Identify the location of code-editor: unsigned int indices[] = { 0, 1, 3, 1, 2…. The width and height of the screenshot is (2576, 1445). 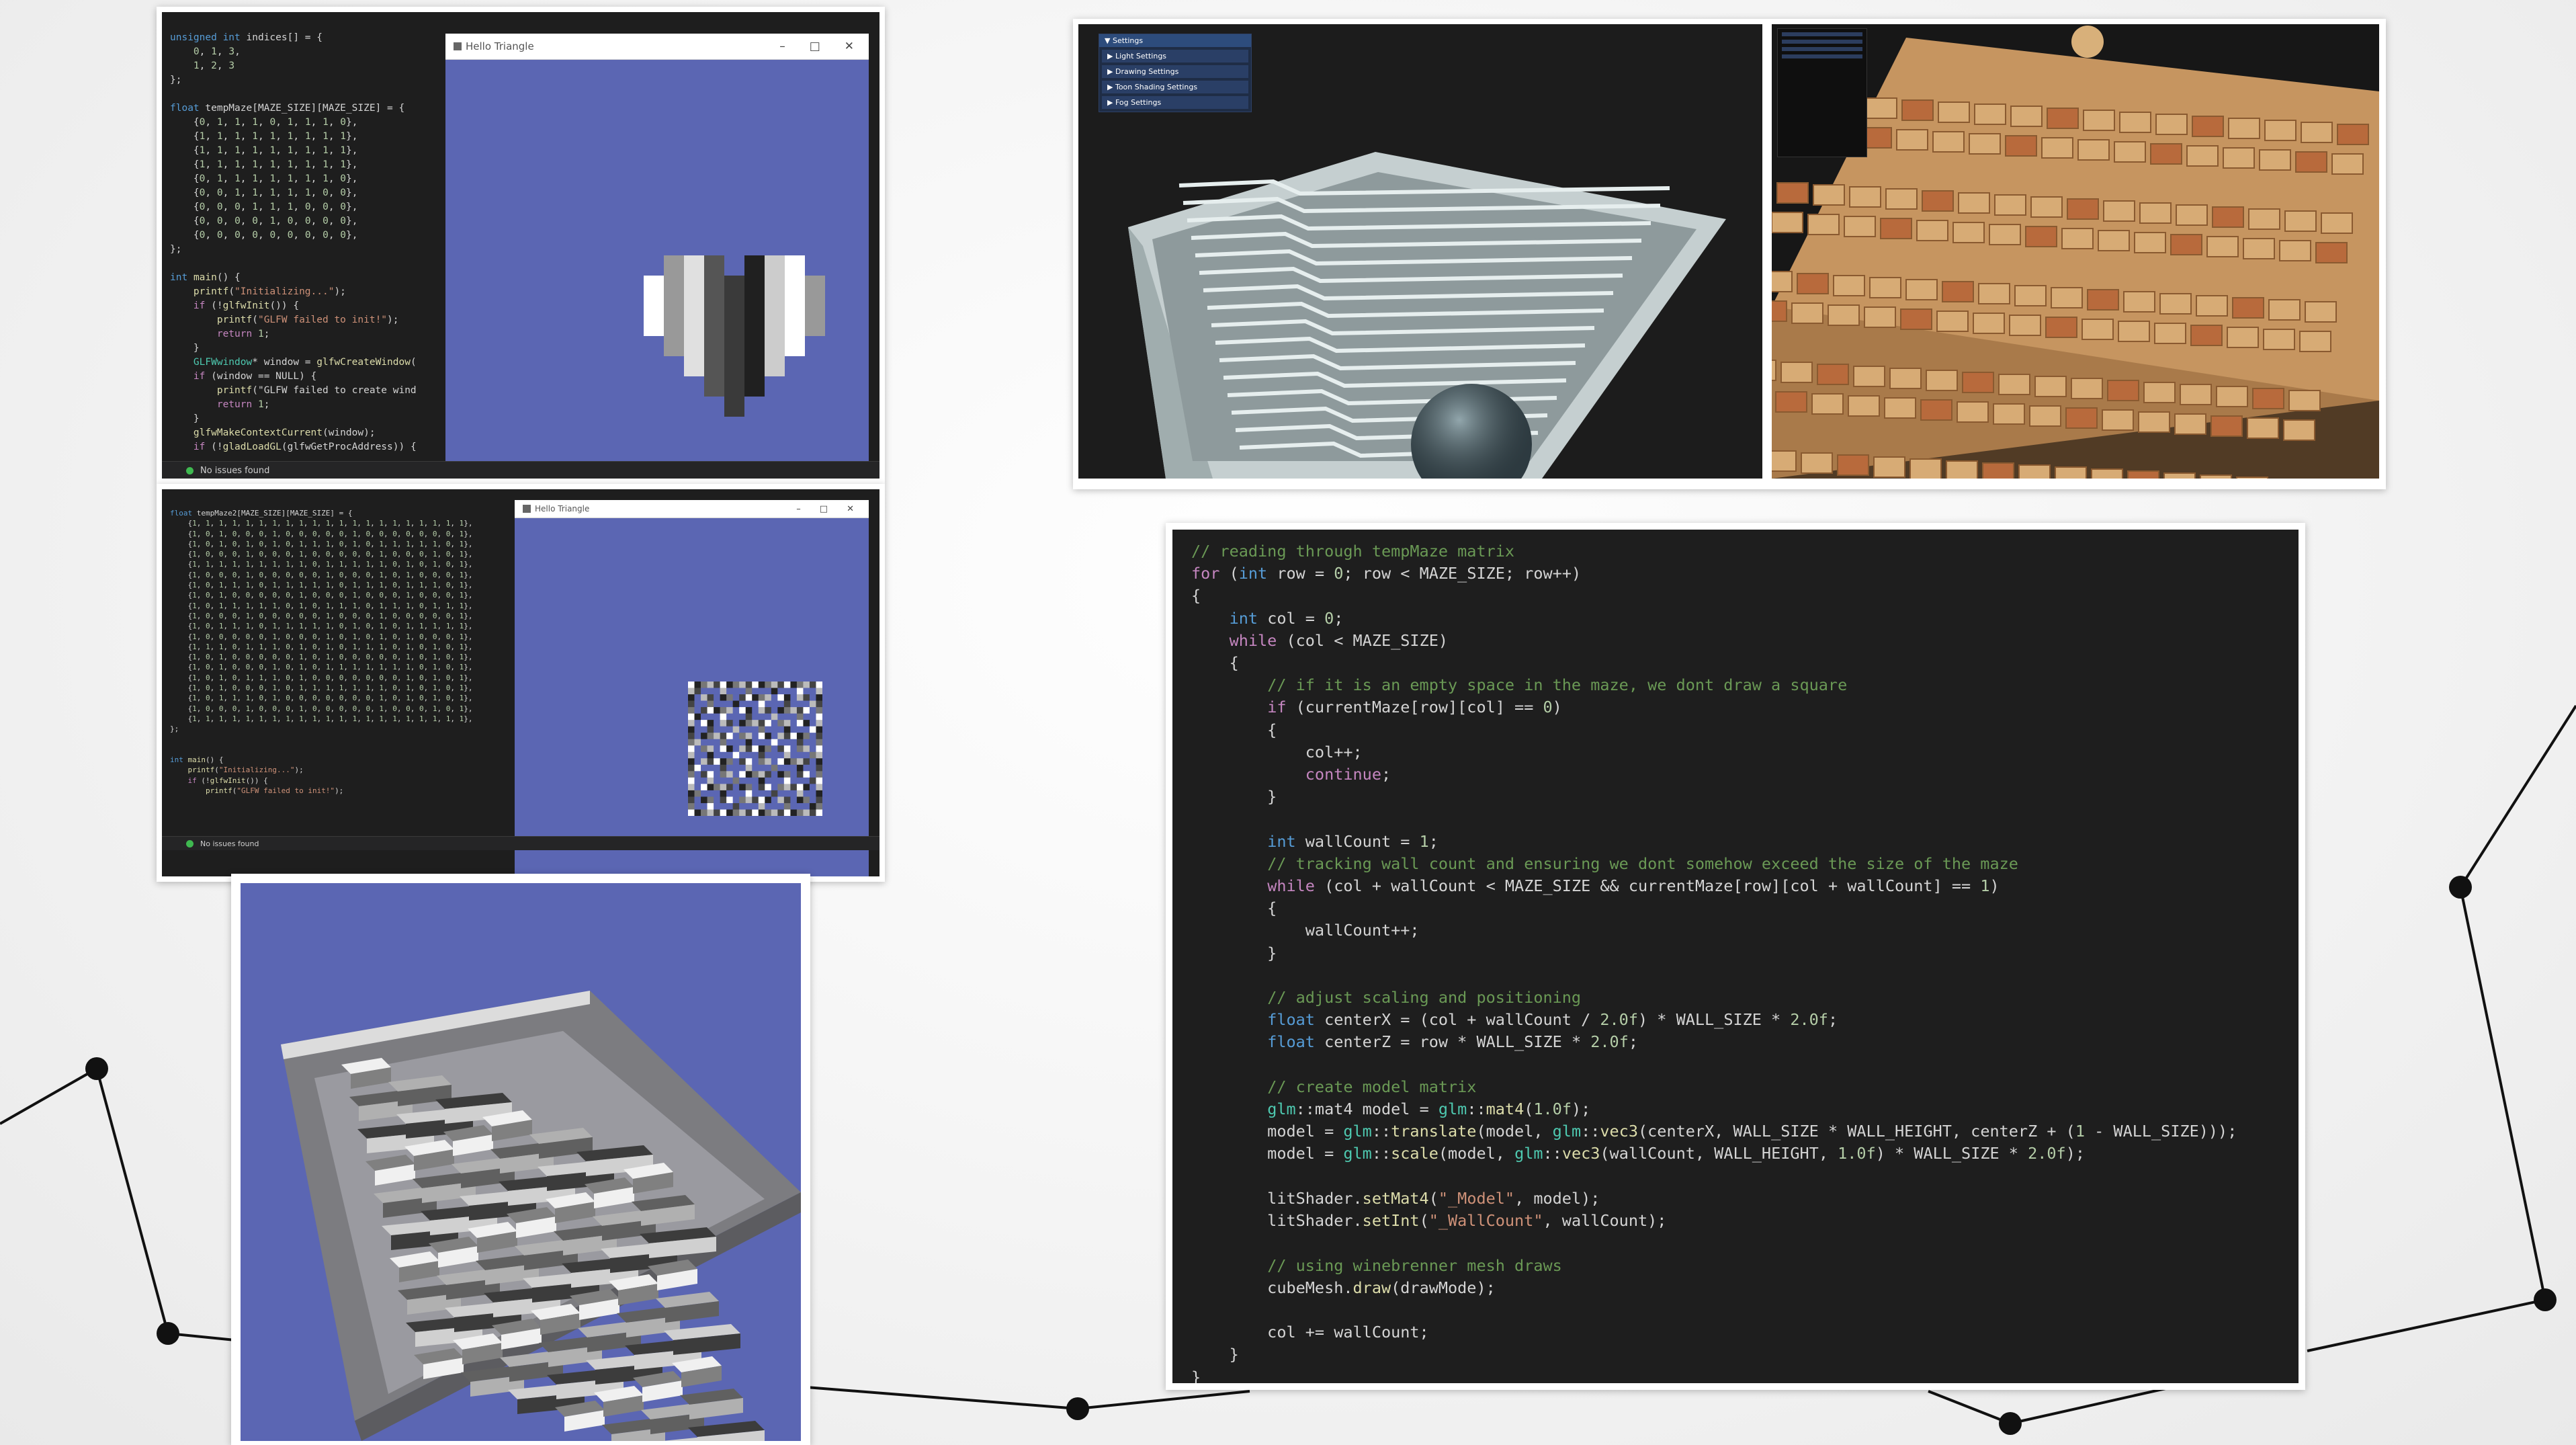
(520, 245).